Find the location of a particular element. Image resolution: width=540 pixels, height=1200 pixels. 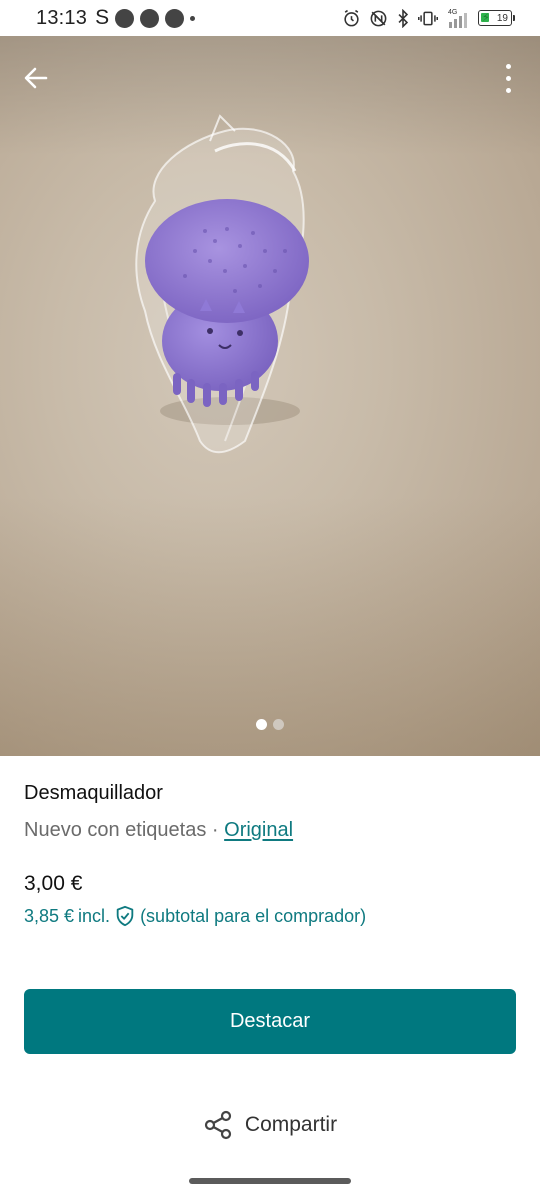

product-photo is located at coordinates (222, 284).